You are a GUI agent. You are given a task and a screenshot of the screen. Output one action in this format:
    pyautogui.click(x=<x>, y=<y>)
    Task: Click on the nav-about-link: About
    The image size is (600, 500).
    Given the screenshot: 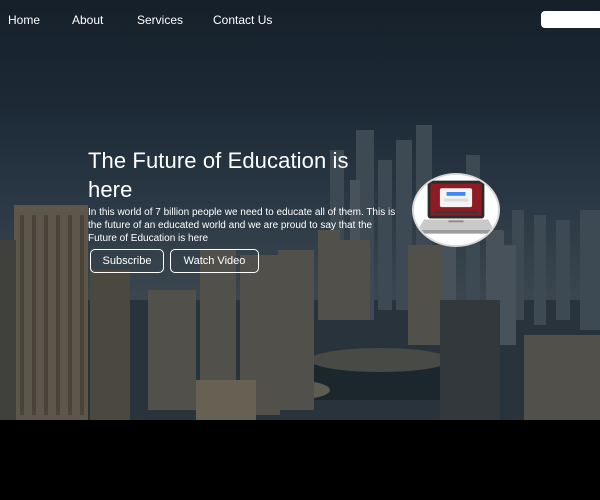 What is the action you would take?
    pyautogui.click(x=87, y=20)
    